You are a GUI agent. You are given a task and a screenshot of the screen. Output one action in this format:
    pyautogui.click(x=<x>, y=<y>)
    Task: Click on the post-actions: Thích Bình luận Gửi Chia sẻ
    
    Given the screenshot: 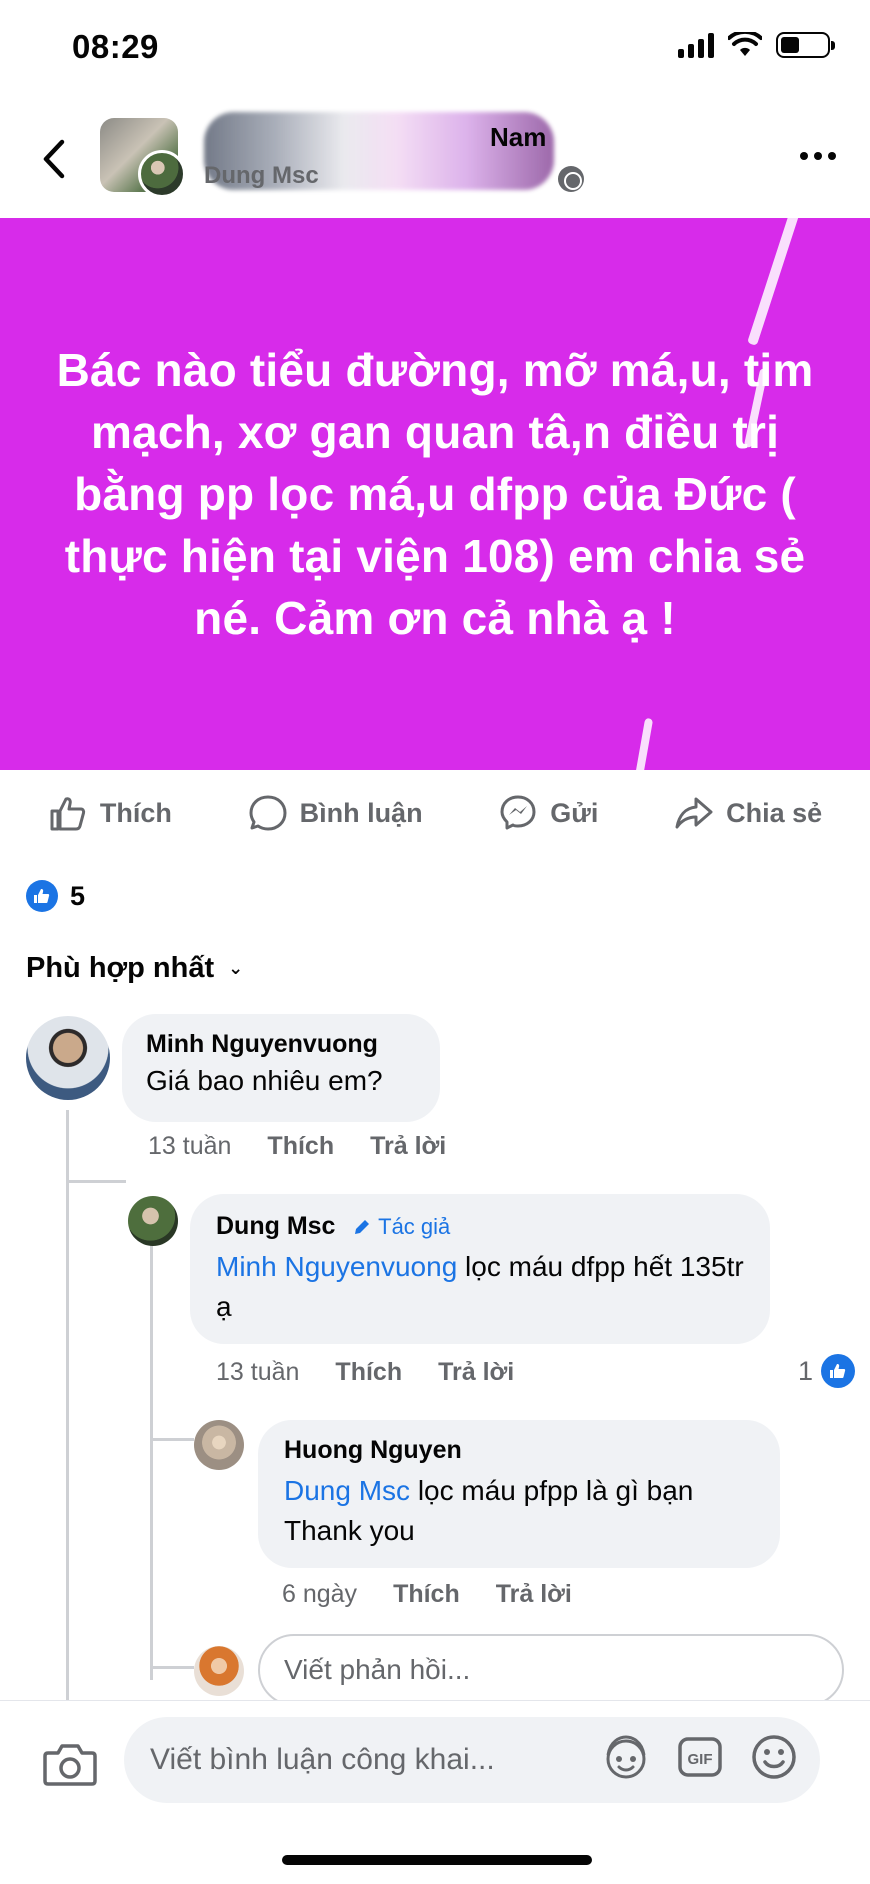 What is the action you would take?
    pyautogui.click(x=435, y=813)
    